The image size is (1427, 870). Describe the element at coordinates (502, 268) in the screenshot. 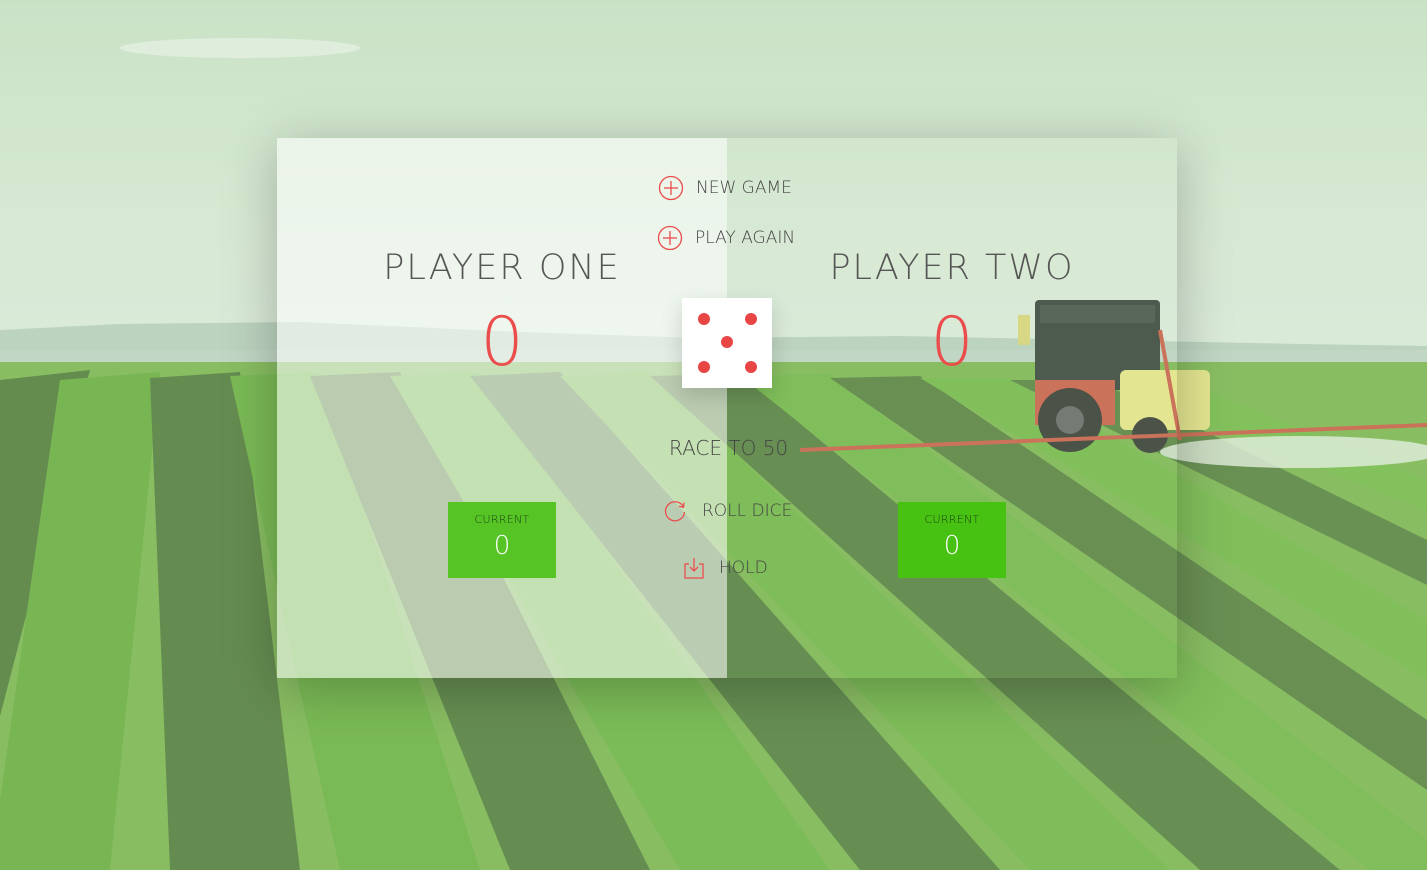

I see `player-one-name: PLAYER ONE` at that location.